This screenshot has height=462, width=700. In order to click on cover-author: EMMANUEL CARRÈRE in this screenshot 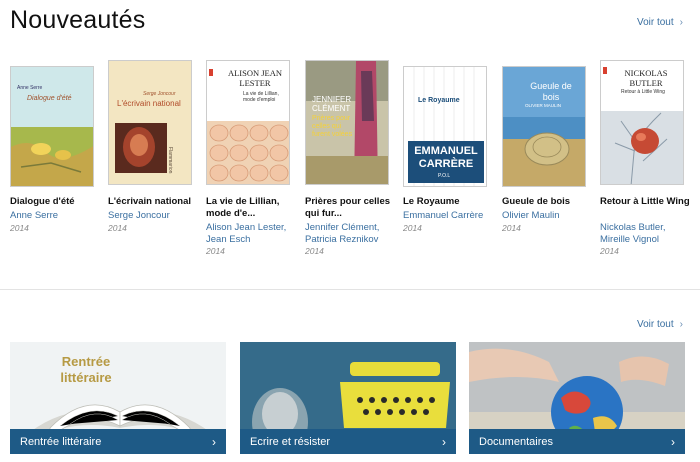, I will do `click(446, 157)`.